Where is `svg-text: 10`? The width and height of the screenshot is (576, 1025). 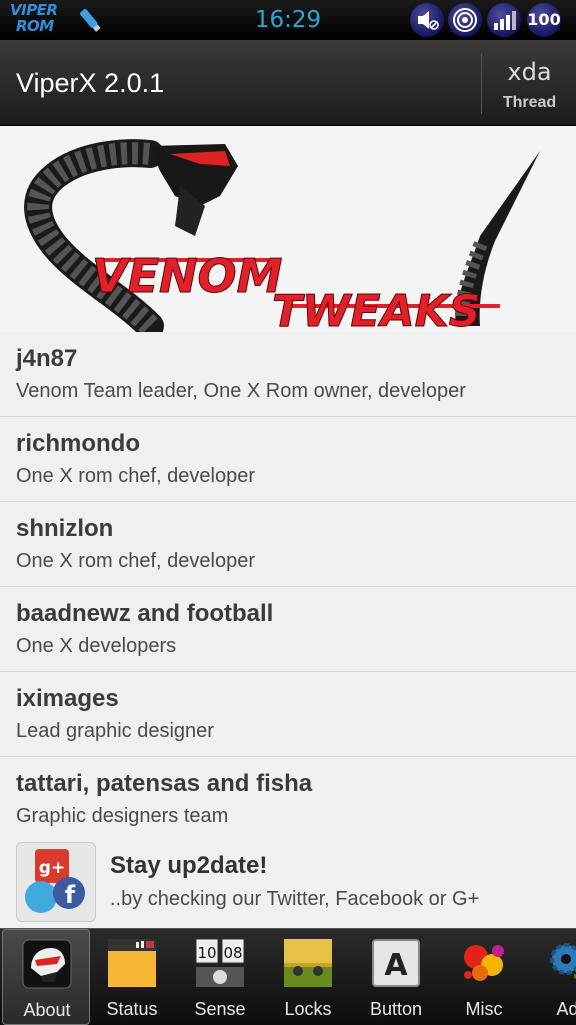 svg-text: 10 is located at coordinates (206, 953).